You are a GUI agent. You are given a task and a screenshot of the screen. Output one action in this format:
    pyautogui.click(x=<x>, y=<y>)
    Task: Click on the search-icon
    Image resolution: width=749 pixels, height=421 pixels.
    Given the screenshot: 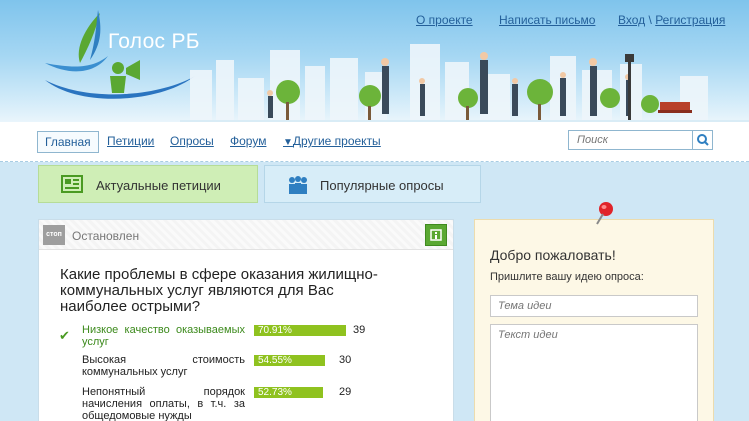 What is the action you would take?
    pyautogui.click(x=703, y=140)
    